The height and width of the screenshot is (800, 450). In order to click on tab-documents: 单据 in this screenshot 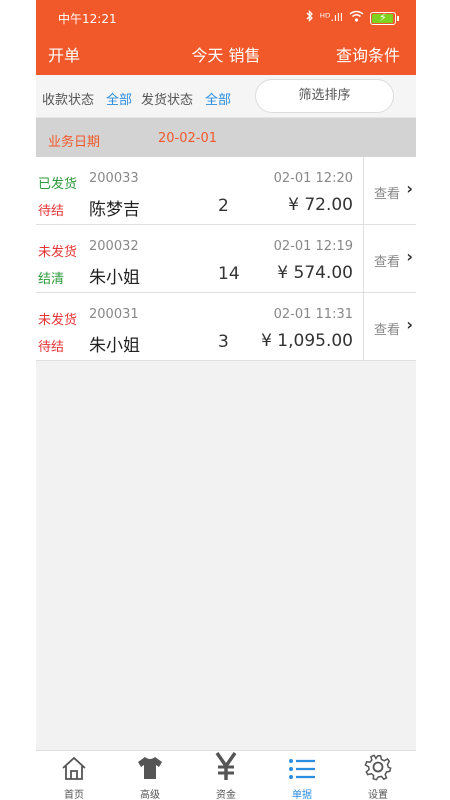, I will do `click(302, 775)`.